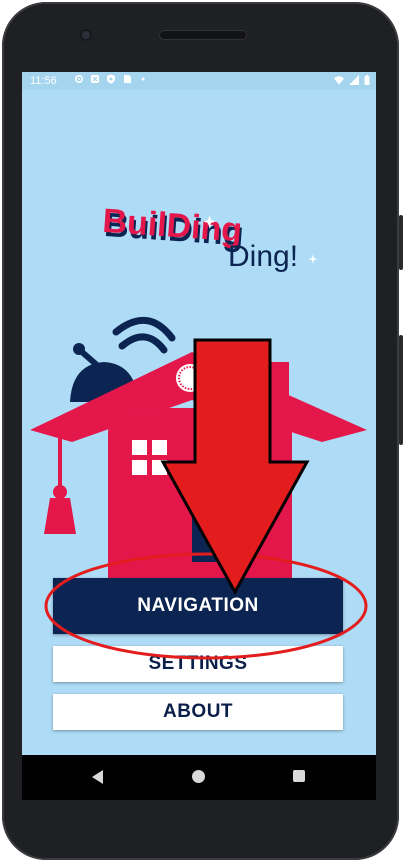  I want to click on back-icon, so click(97, 777).